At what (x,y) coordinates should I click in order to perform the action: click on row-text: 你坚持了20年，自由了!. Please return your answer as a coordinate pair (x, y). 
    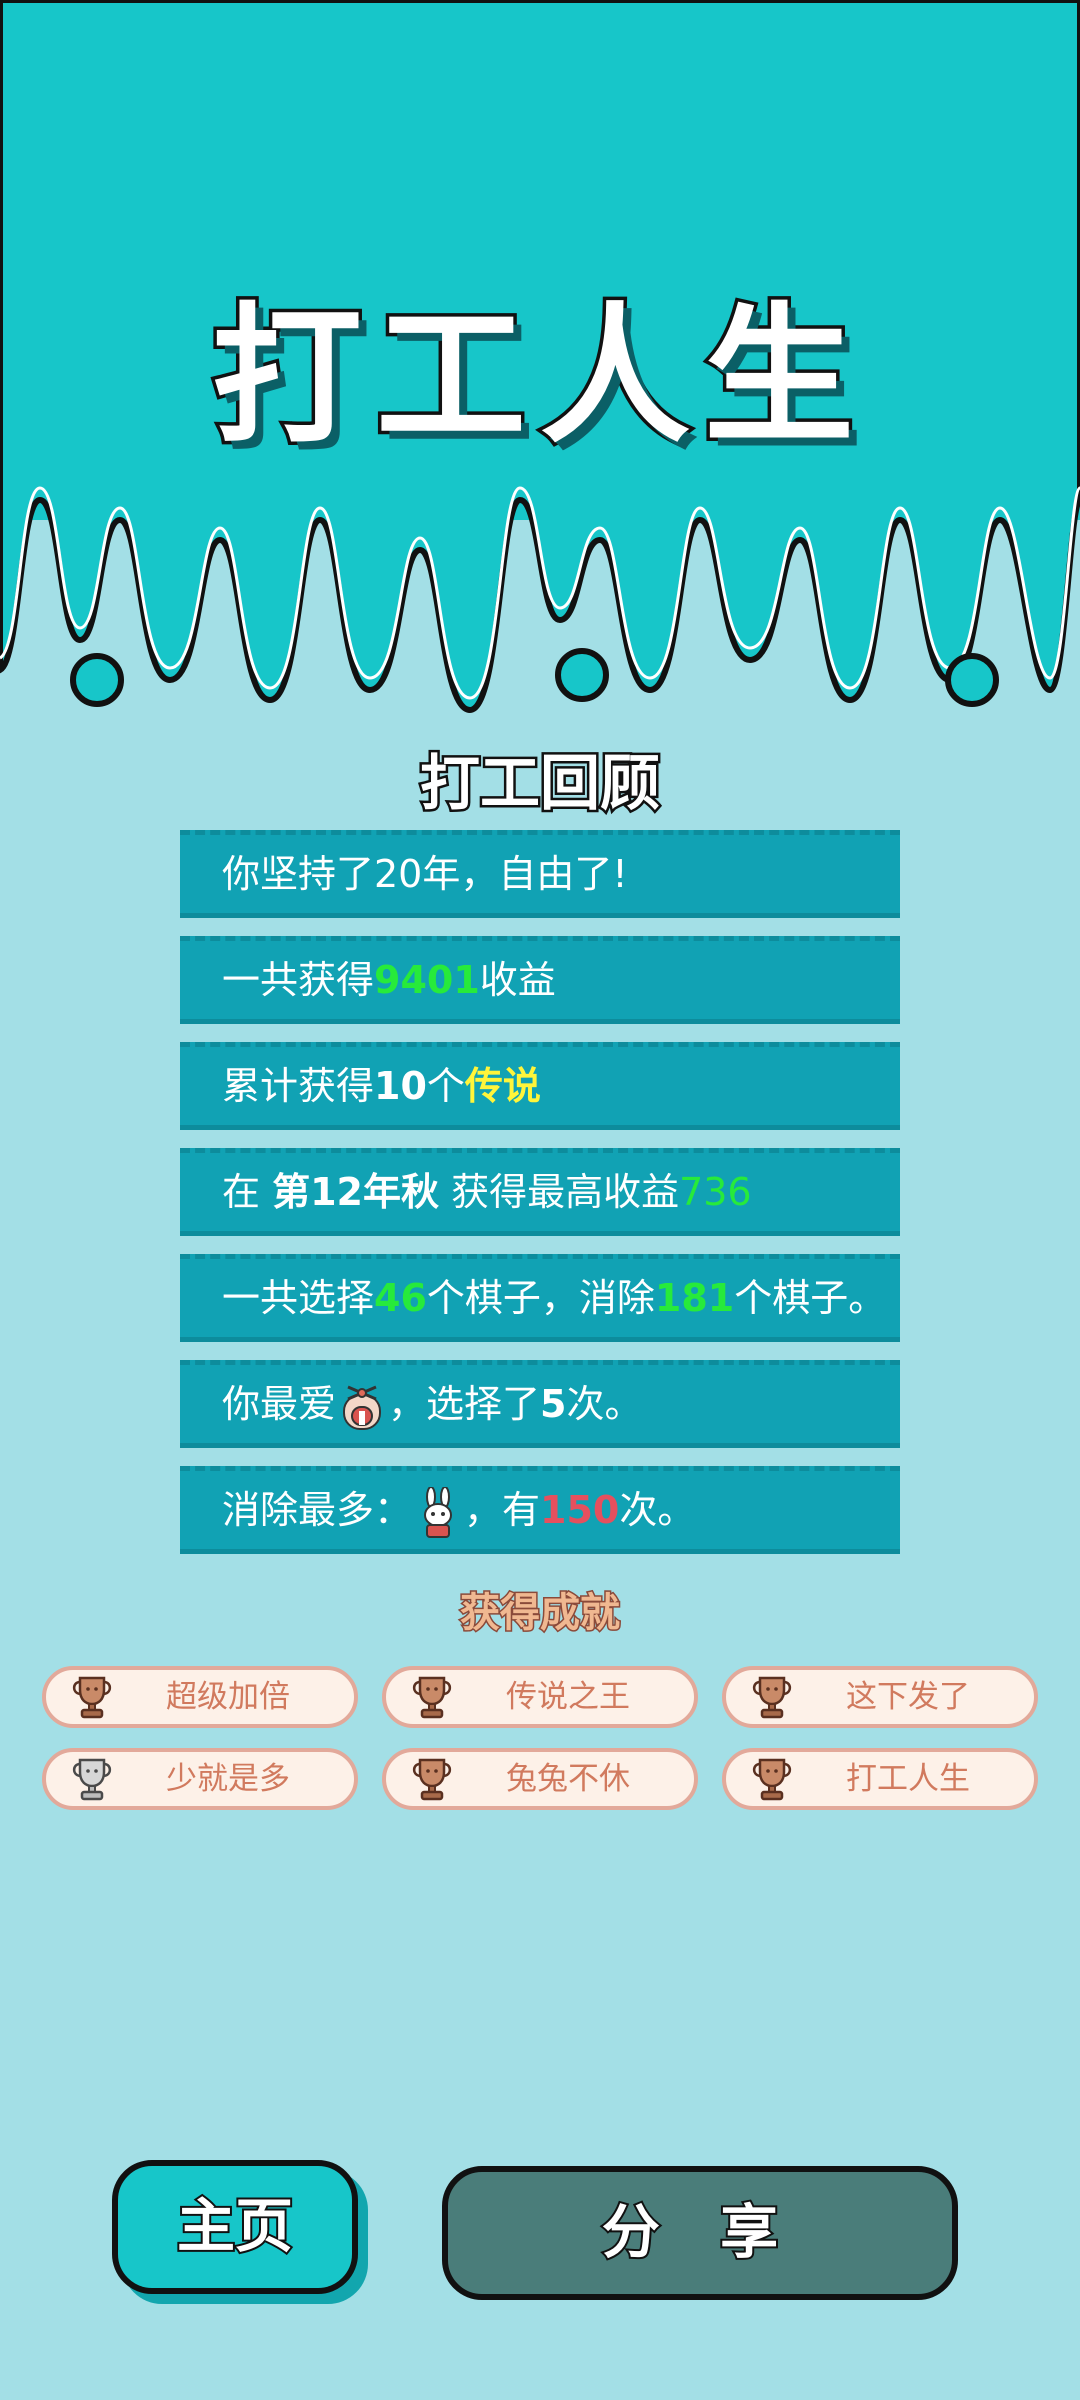
    Looking at the image, I should click on (425, 874).